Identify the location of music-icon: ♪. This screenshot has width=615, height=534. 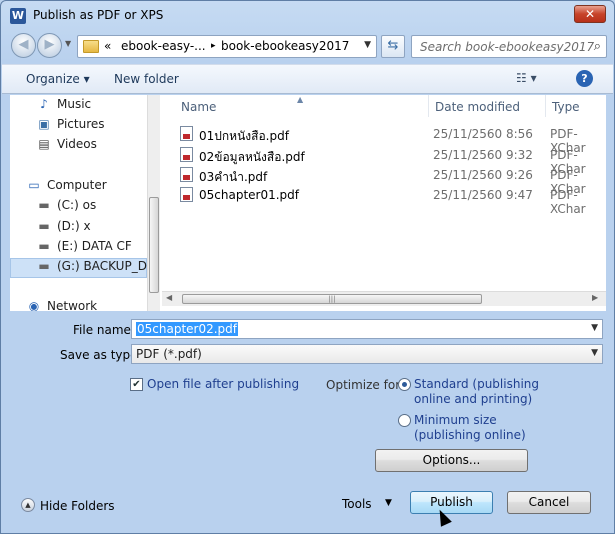
(44, 104).